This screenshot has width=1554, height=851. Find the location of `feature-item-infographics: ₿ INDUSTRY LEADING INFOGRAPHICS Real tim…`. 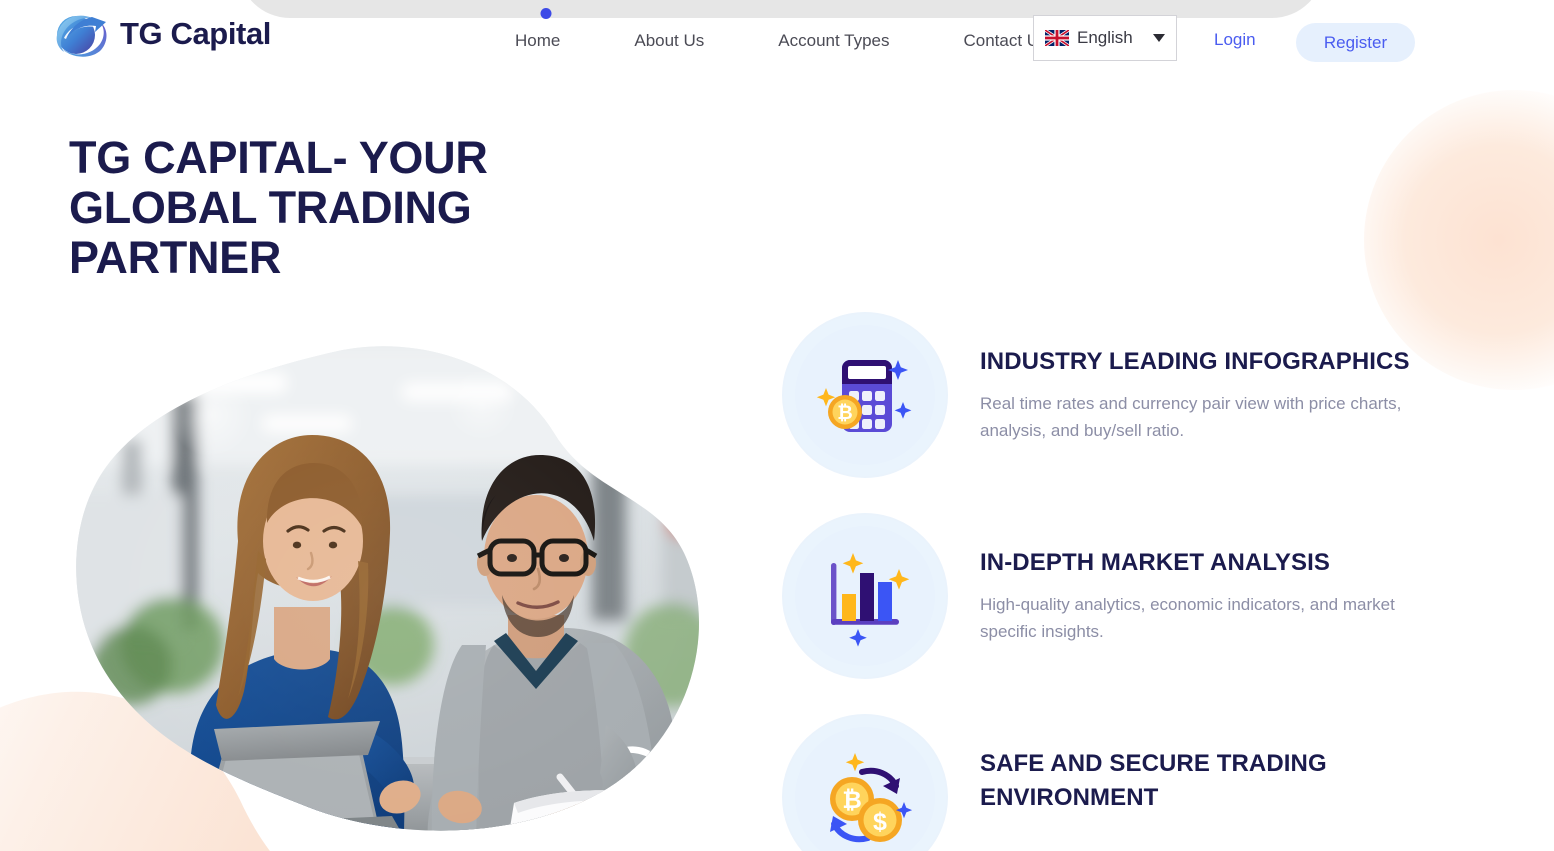

feature-item-infographics: ₿ INDUSTRY LEADING INFOGRAPHICS Real tim… is located at coordinates (1132, 395).